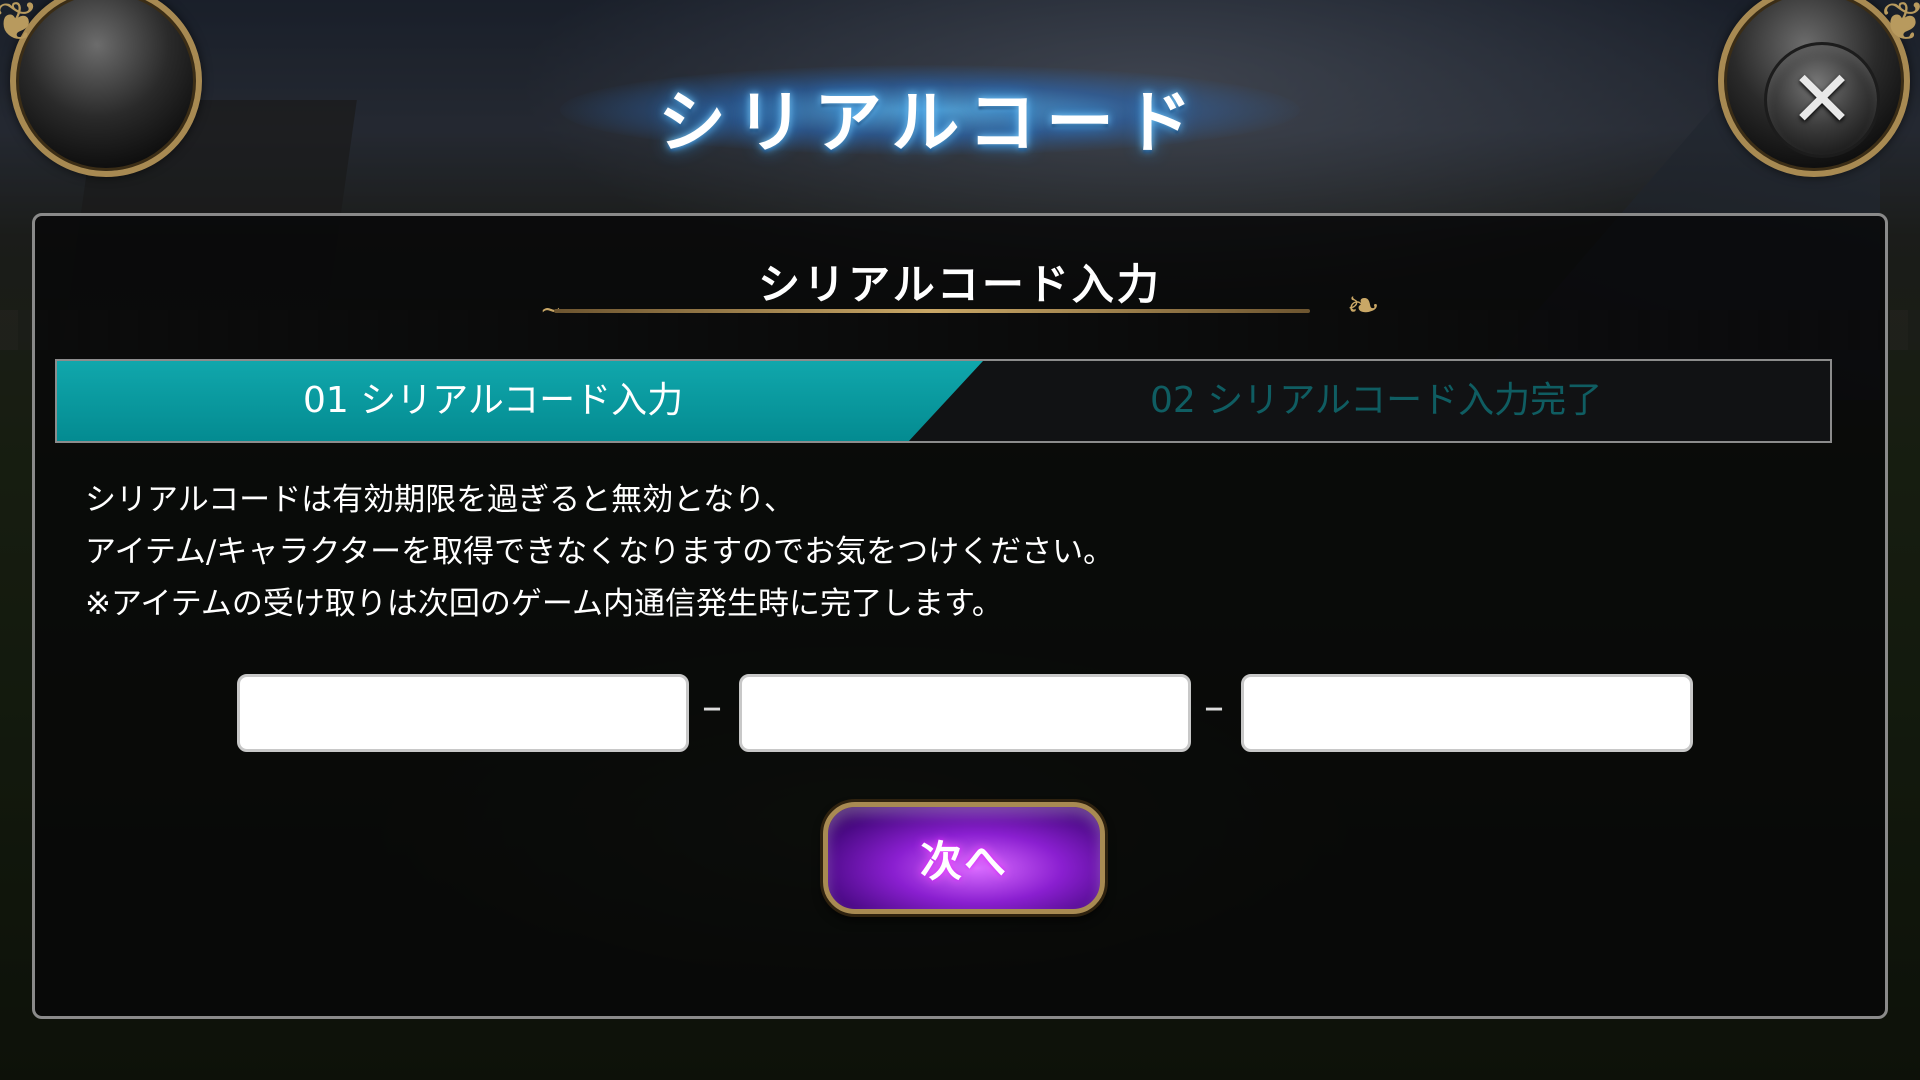 Image resolution: width=1920 pixels, height=1080 pixels. I want to click on step-2-label: 02 シリアルコード入力完了, so click(1376, 400).